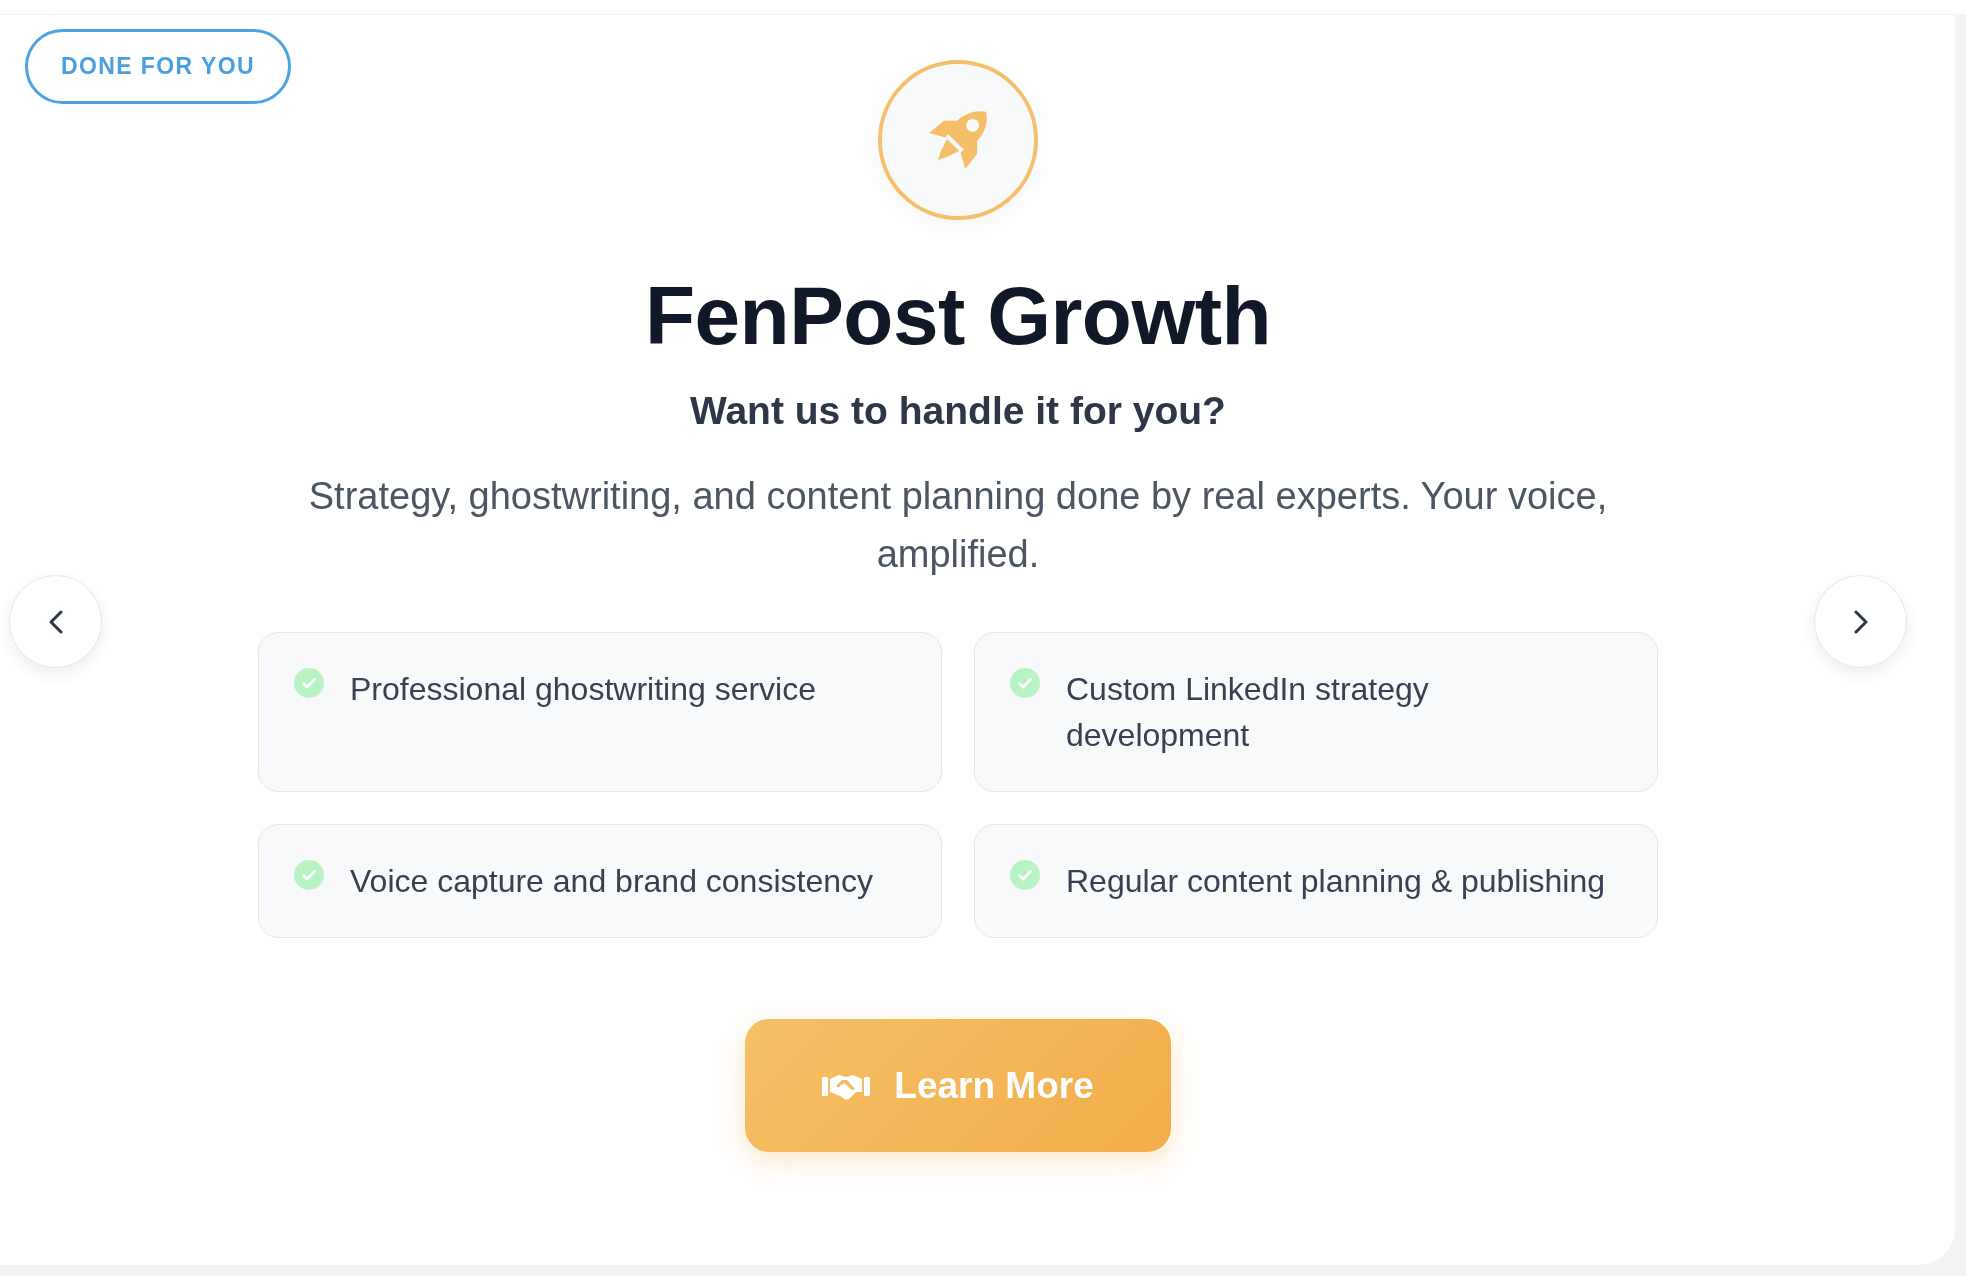 The image size is (1966, 1276). What do you see at coordinates (583, 689) in the screenshot?
I see `feature-text: Professional ghostwriting service` at bounding box center [583, 689].